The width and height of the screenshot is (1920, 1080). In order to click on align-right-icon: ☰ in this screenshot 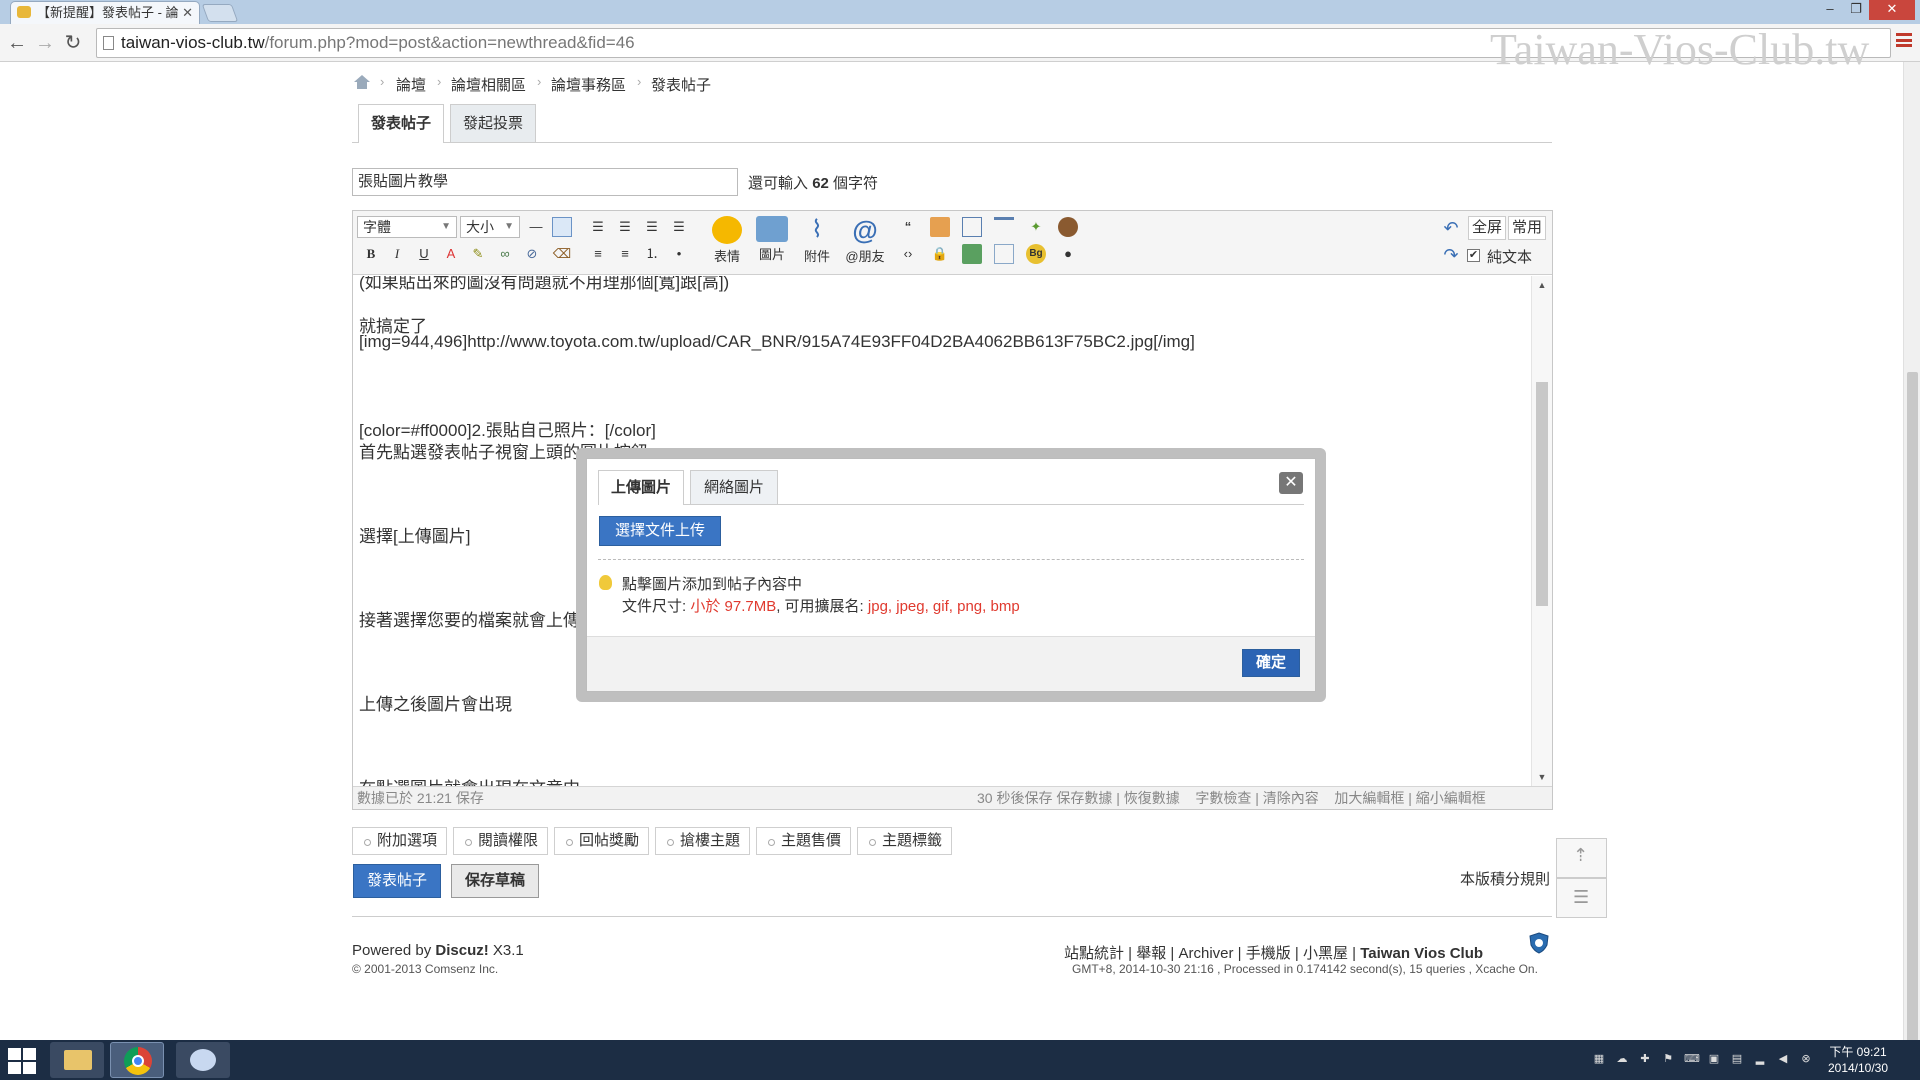, I will do `click(652, 227)`.